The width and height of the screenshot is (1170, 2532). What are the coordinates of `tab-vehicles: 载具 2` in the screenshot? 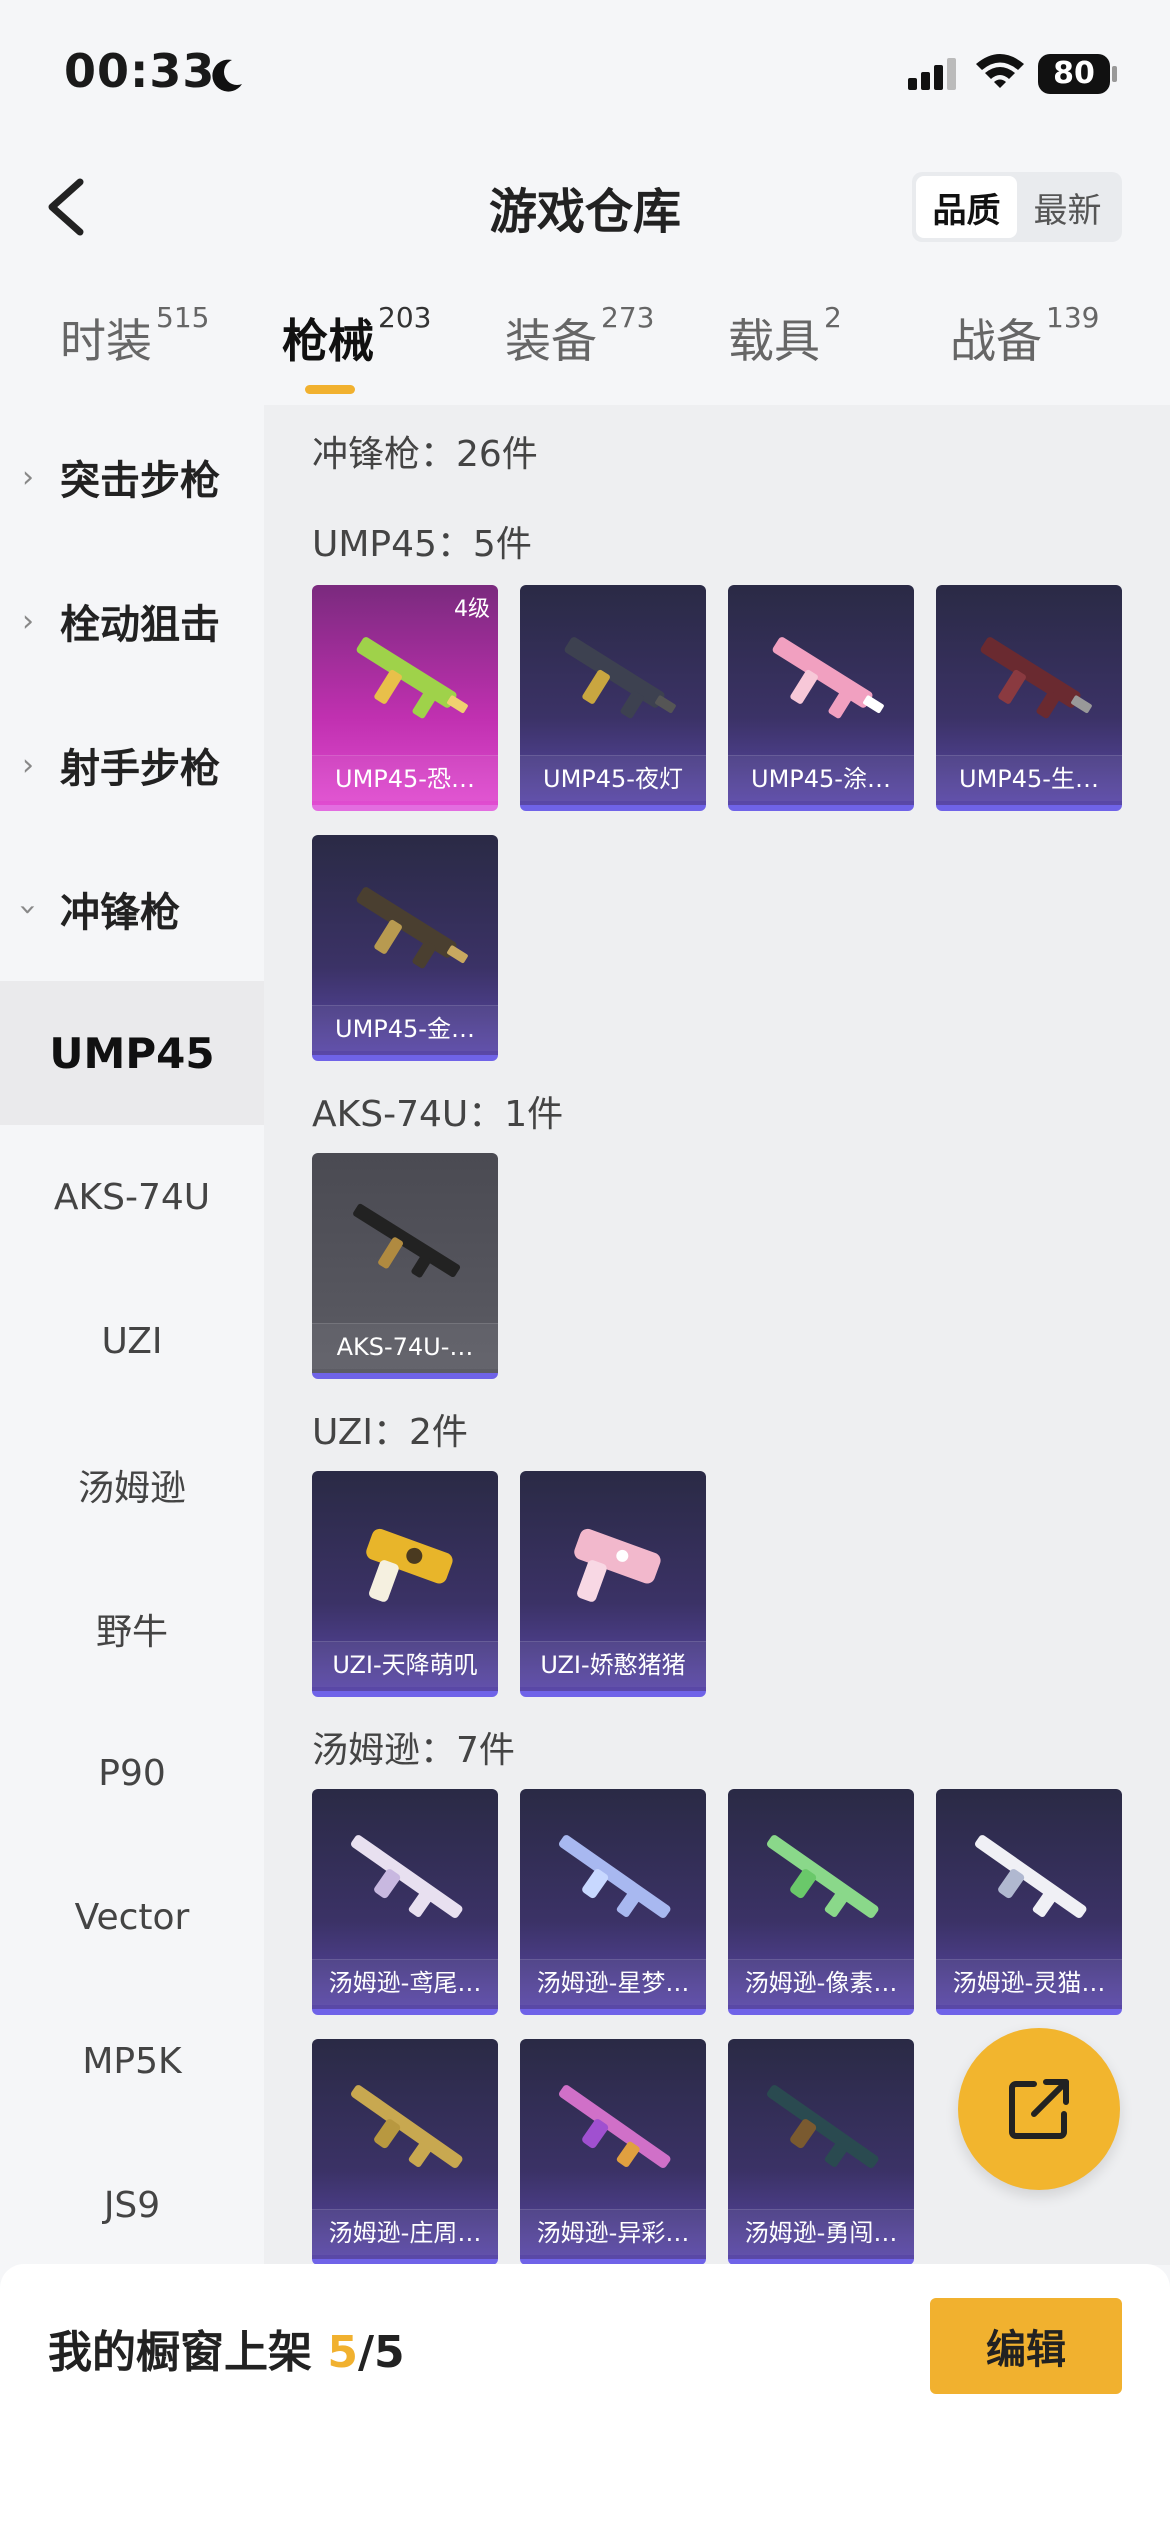 It's located at (785, 336).